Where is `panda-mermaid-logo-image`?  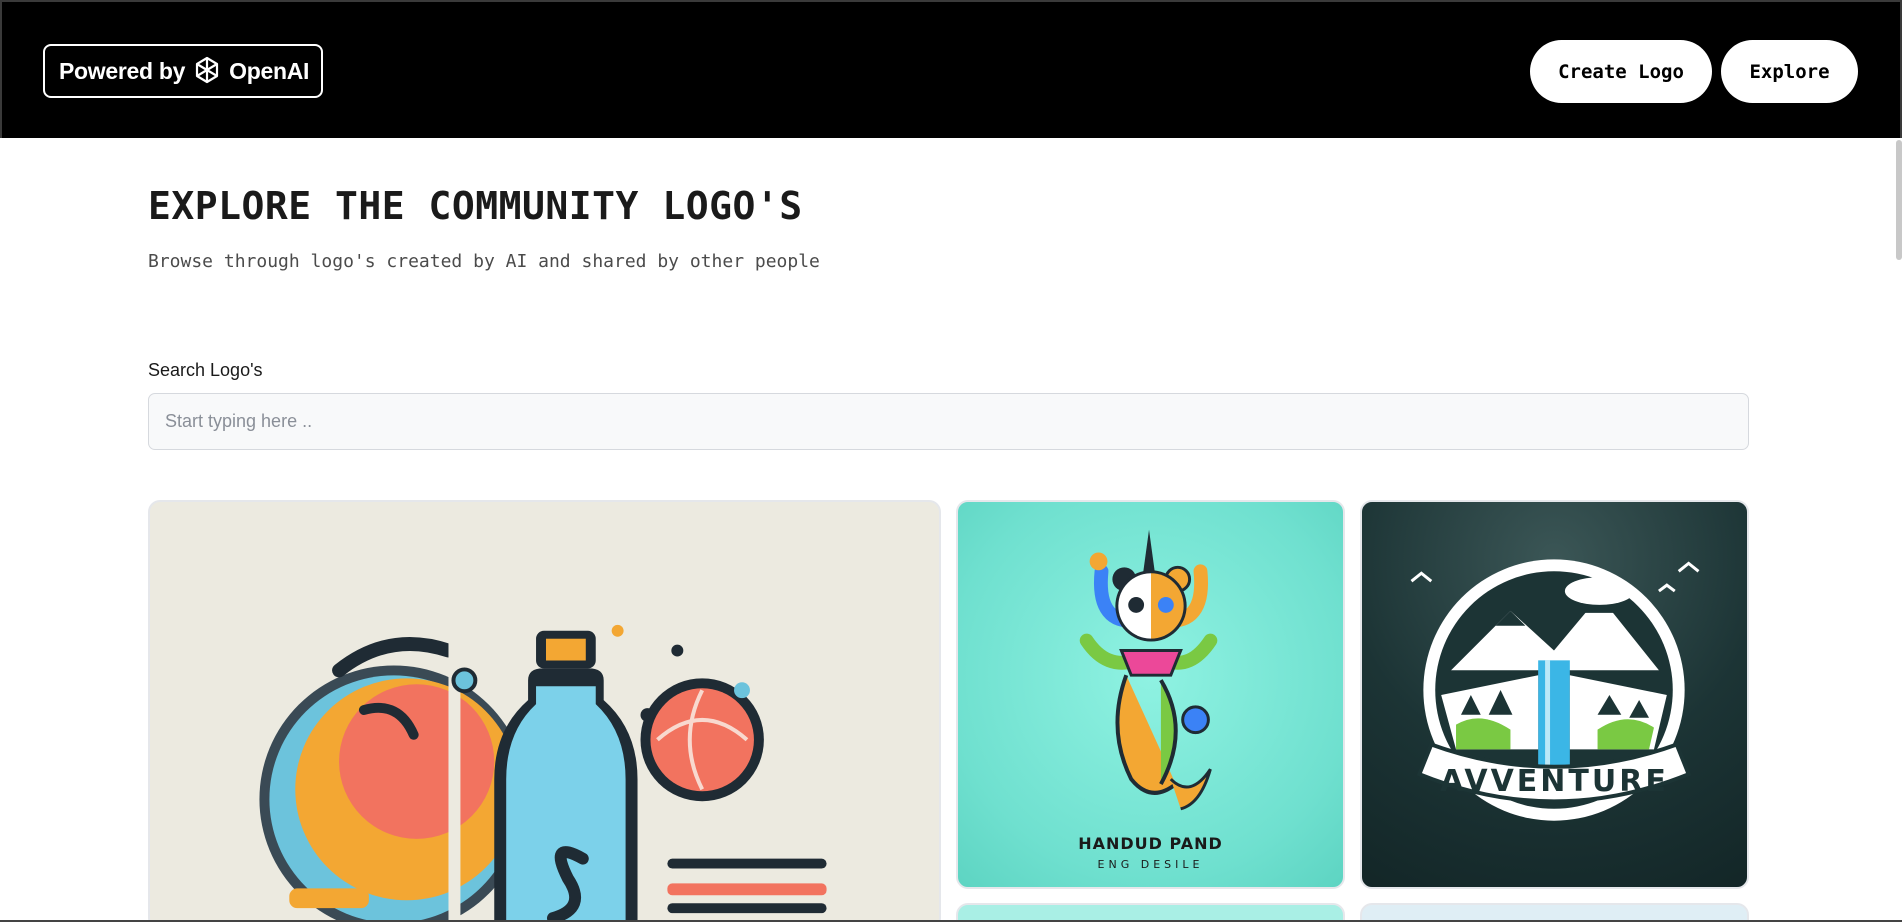
panda-mermaid-logo-image is located at coordinates (1148, 670).